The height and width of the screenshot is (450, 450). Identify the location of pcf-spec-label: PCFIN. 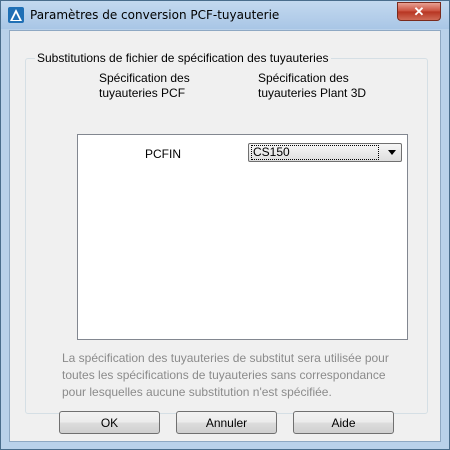
(163, 154).